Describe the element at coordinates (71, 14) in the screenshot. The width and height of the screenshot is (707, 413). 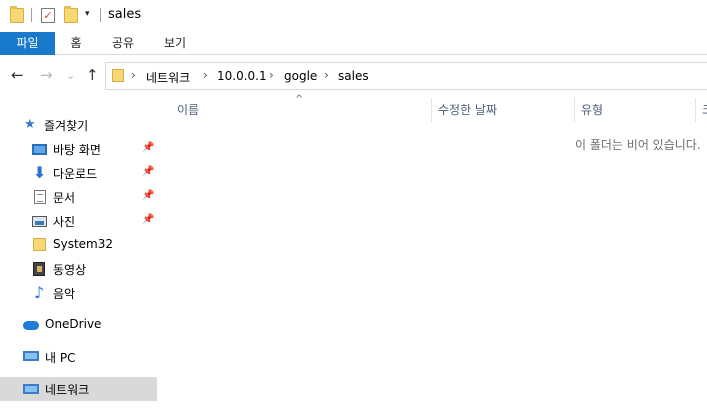
I see `new-folder-icon` at that location.